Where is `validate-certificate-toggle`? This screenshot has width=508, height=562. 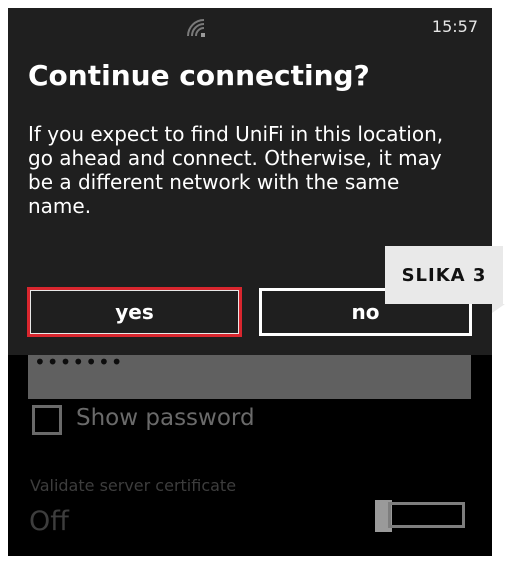 validate-certificate-toggle is located at coordinates (420, 516).